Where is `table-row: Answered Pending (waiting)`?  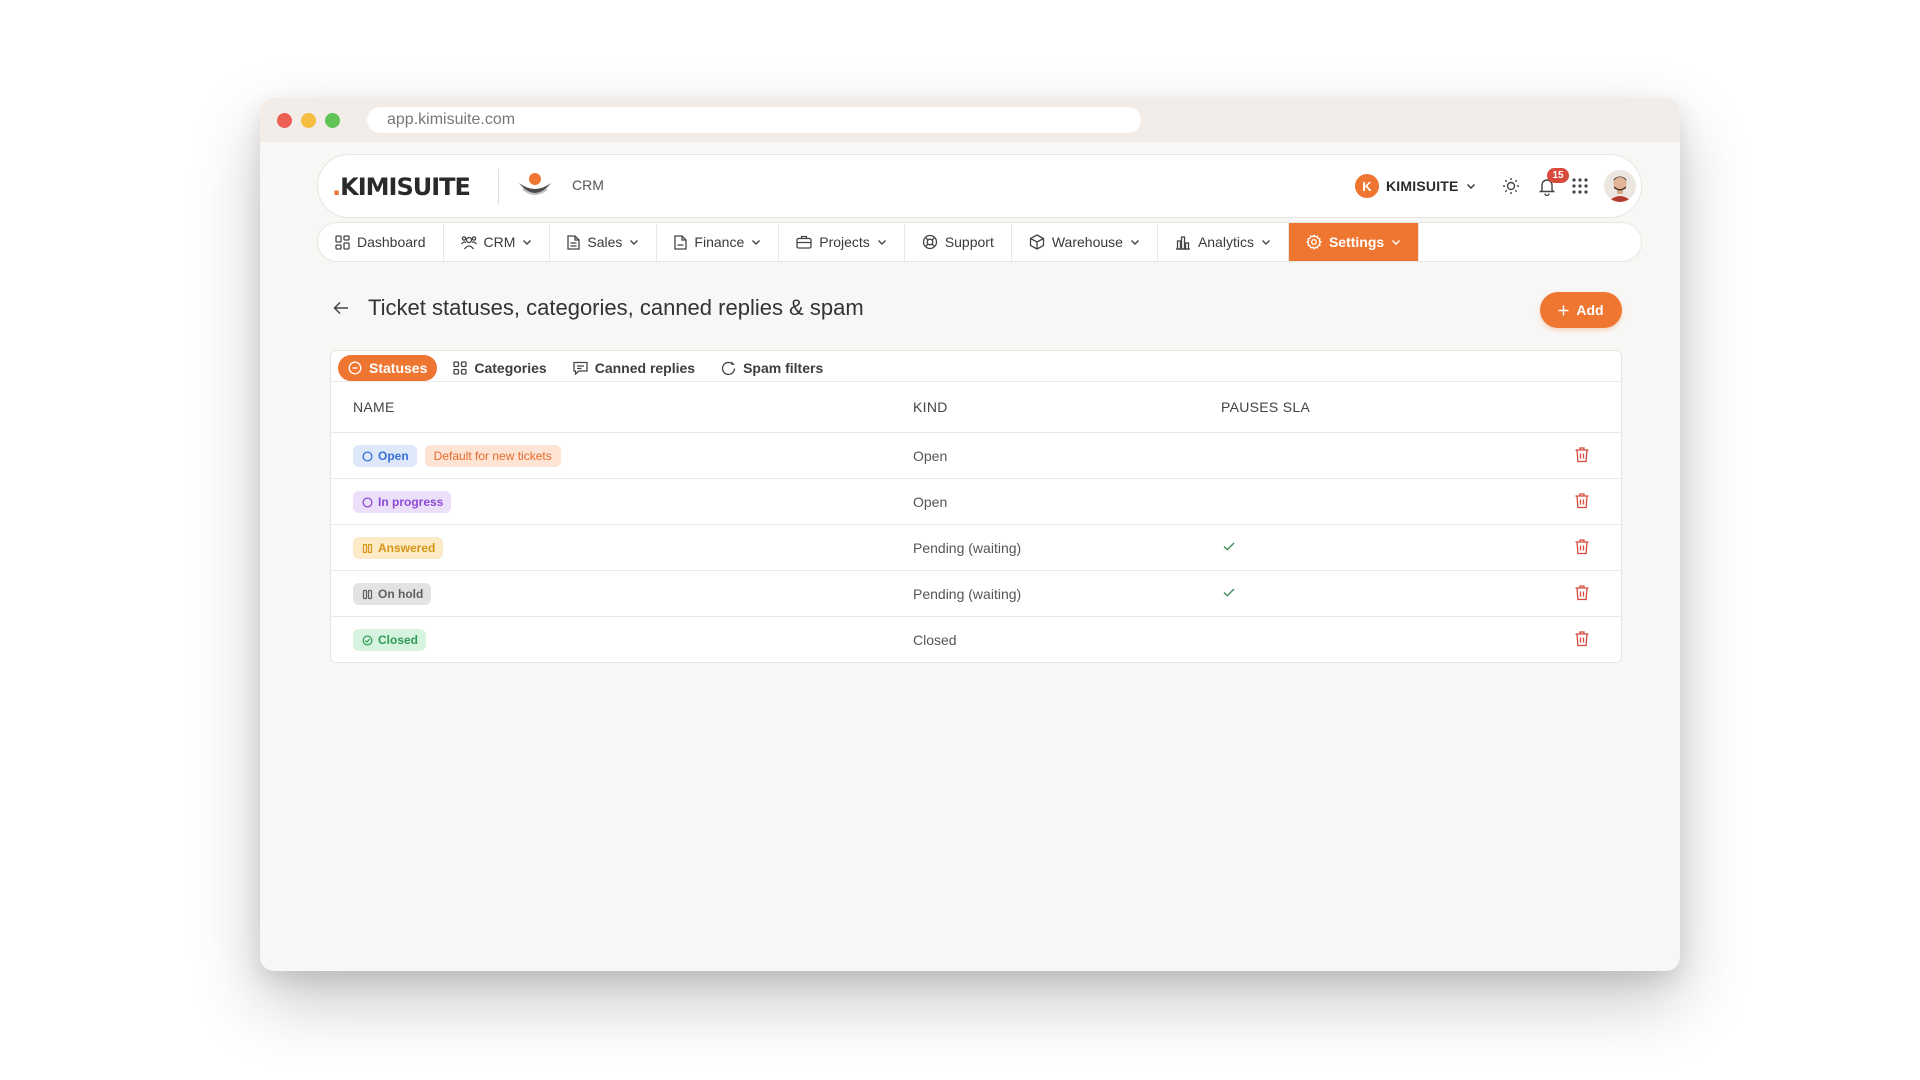 table-row: Answered Pending (waiting) is located at coordinates (976, 548).